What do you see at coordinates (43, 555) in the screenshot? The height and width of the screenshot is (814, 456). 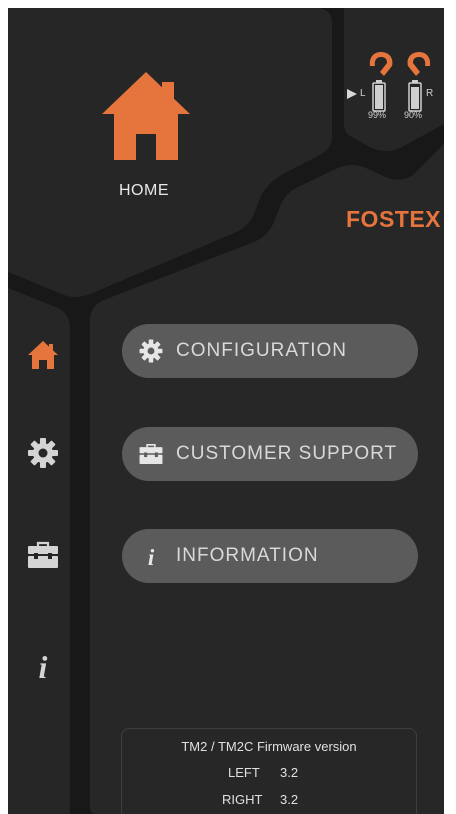 I see `sidebar-item-customer-support` at bounding box center [43, 555].